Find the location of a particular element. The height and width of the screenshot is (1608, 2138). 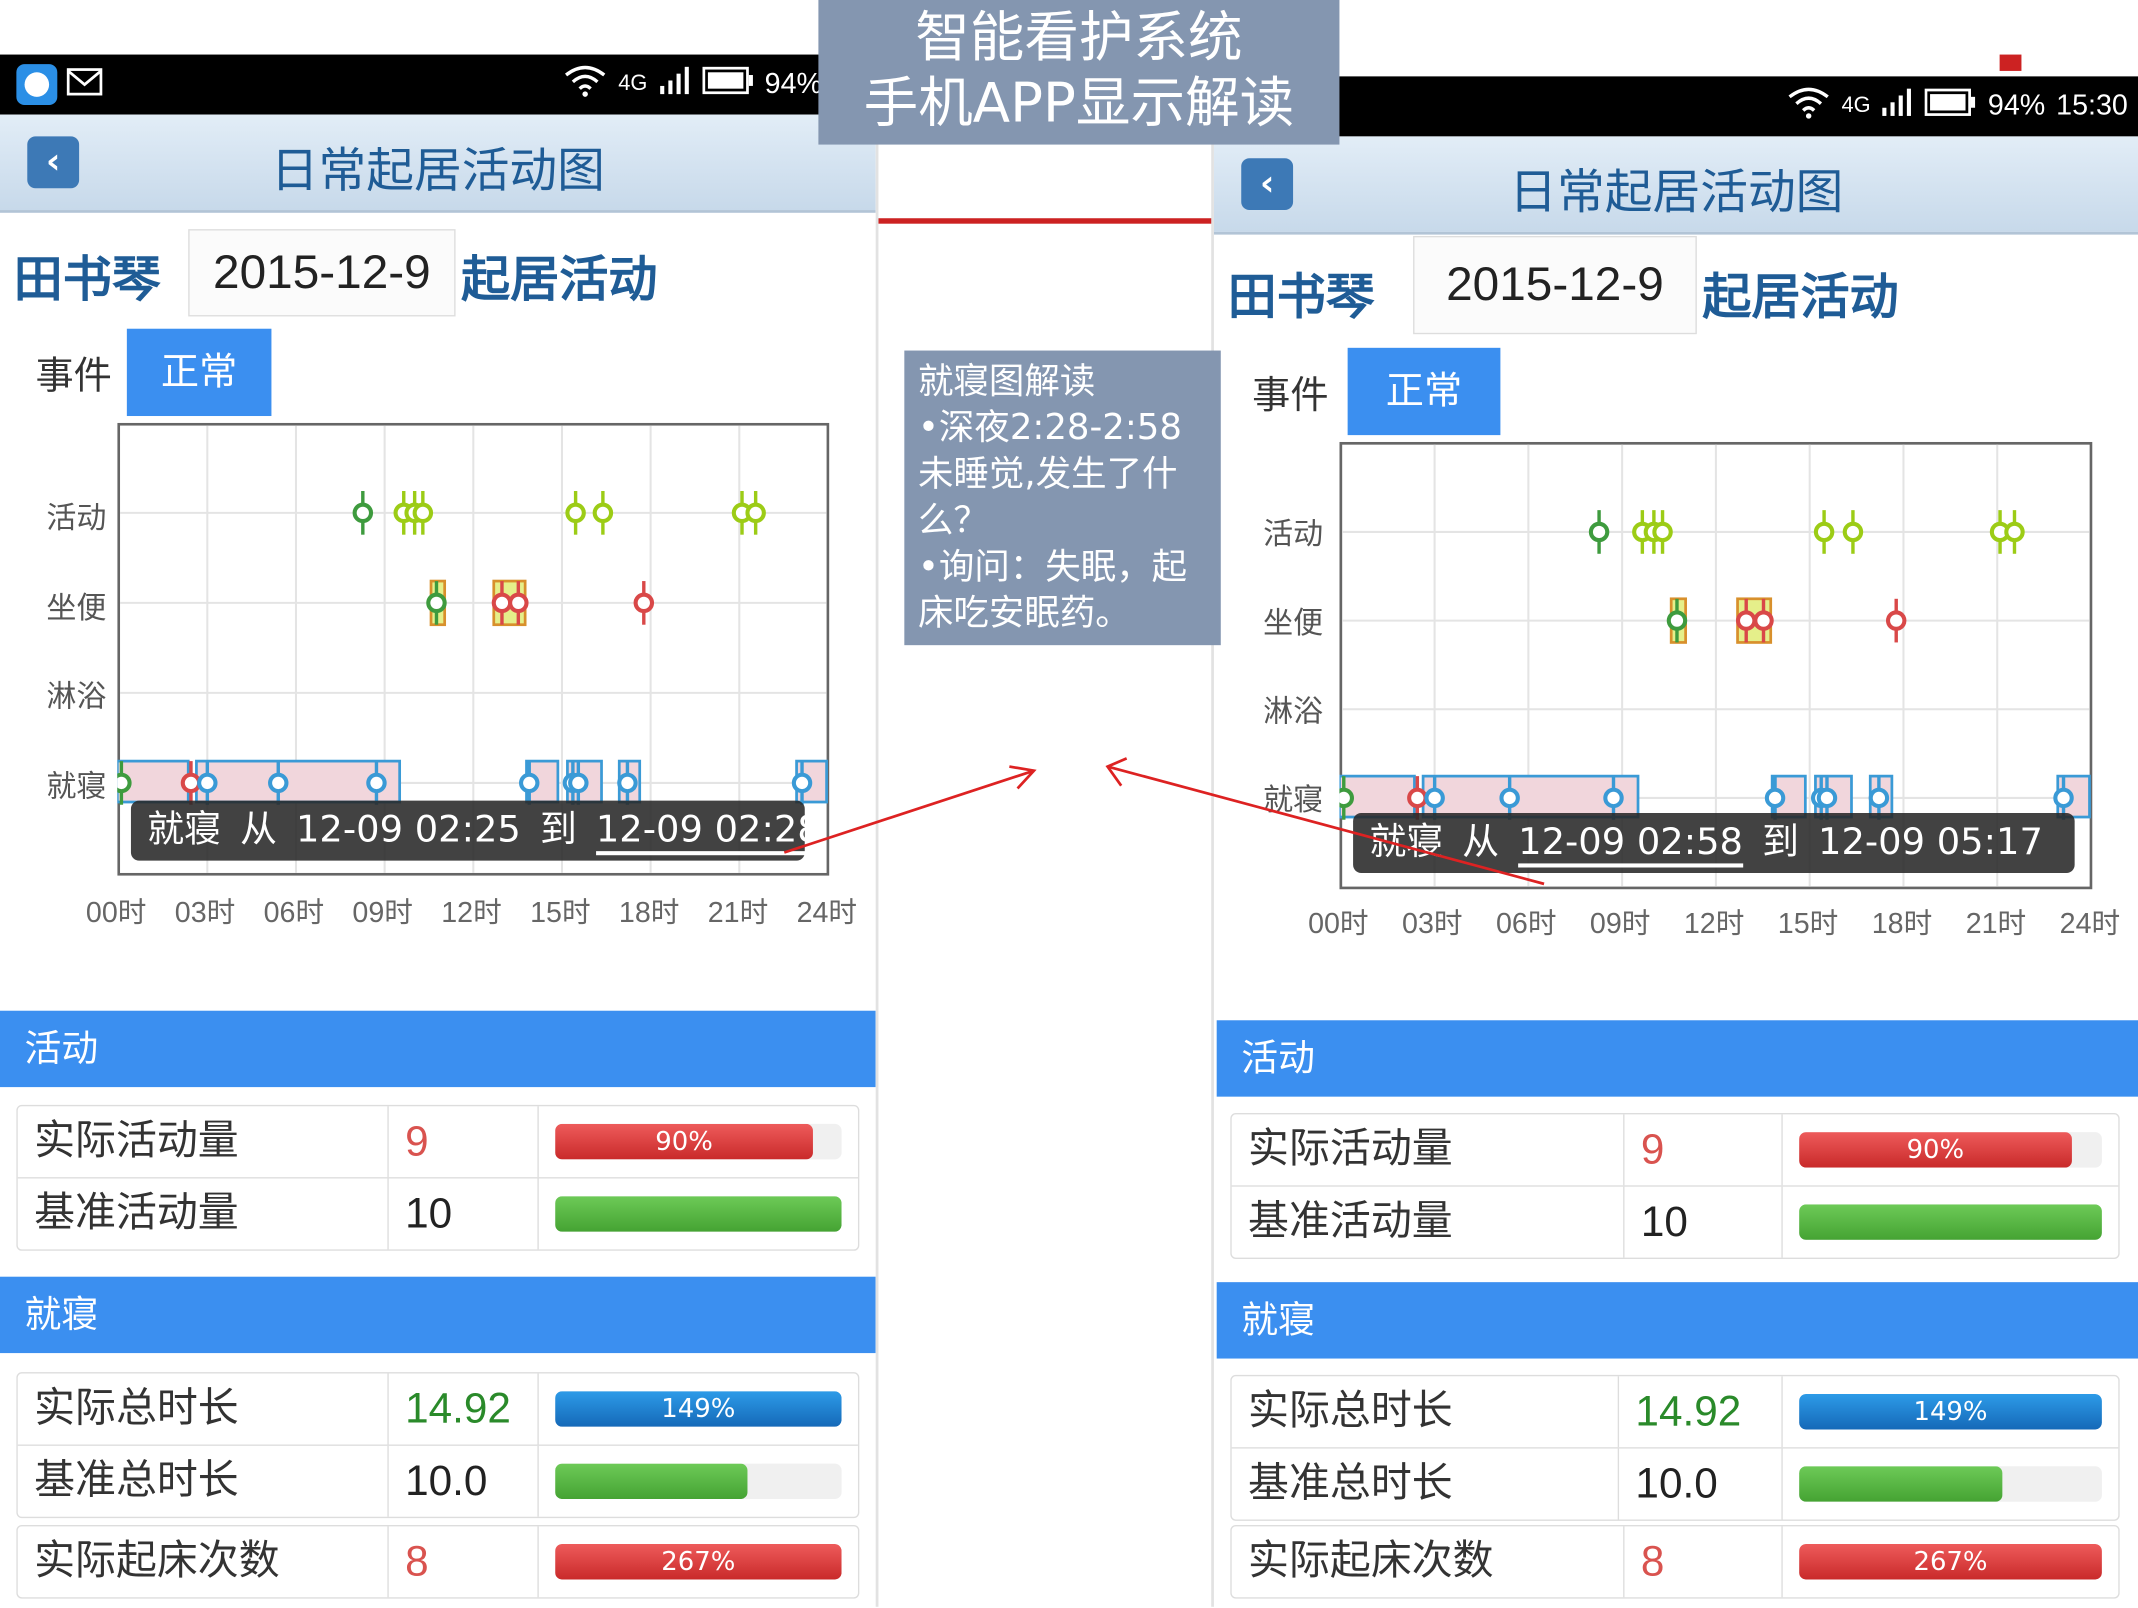

arrow-left-head is located at coordinates (1023, 777).